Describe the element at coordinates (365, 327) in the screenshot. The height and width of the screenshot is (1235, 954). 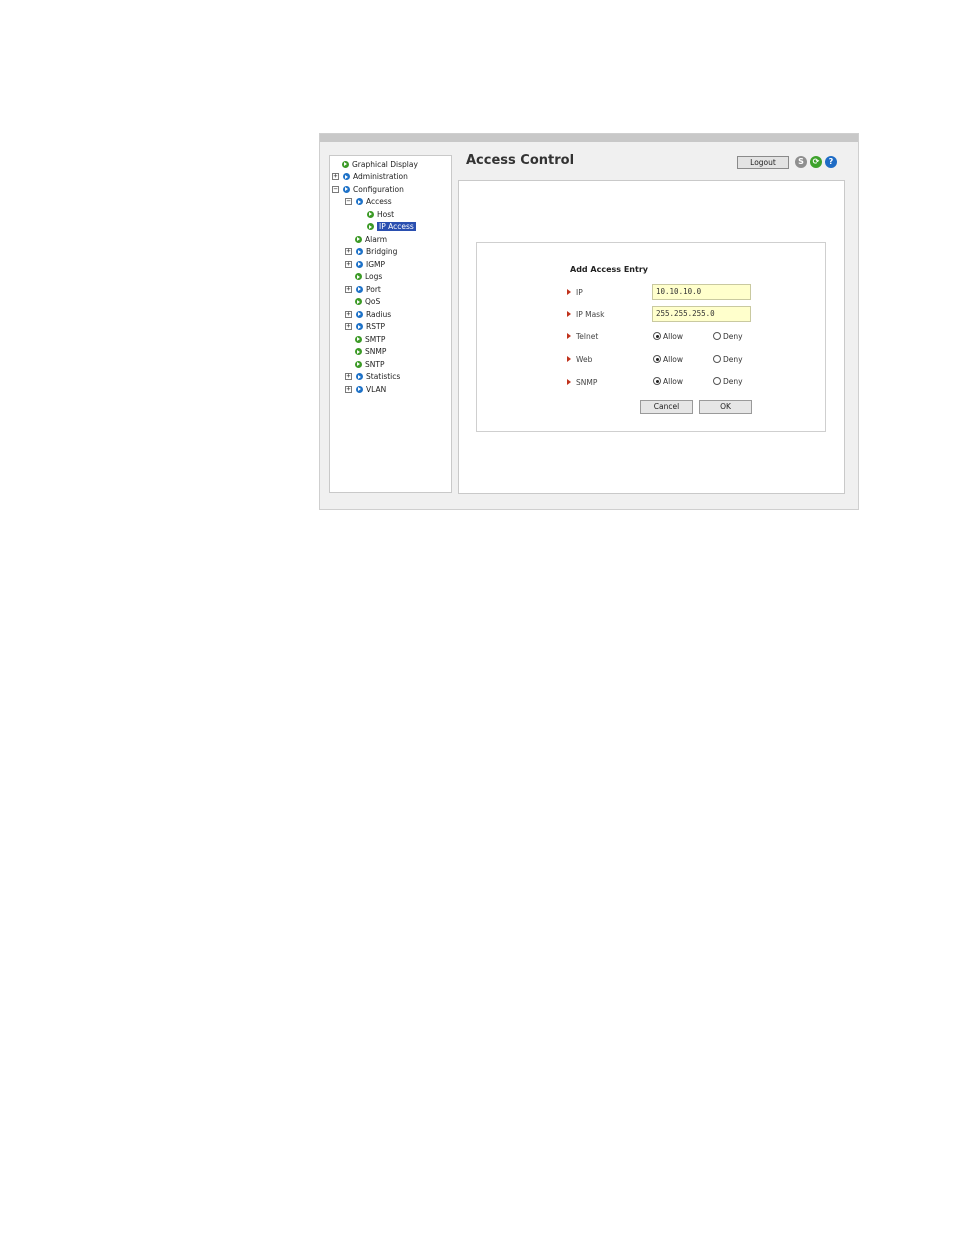
I see `tree-item-rstp: + RSTP` at that location.